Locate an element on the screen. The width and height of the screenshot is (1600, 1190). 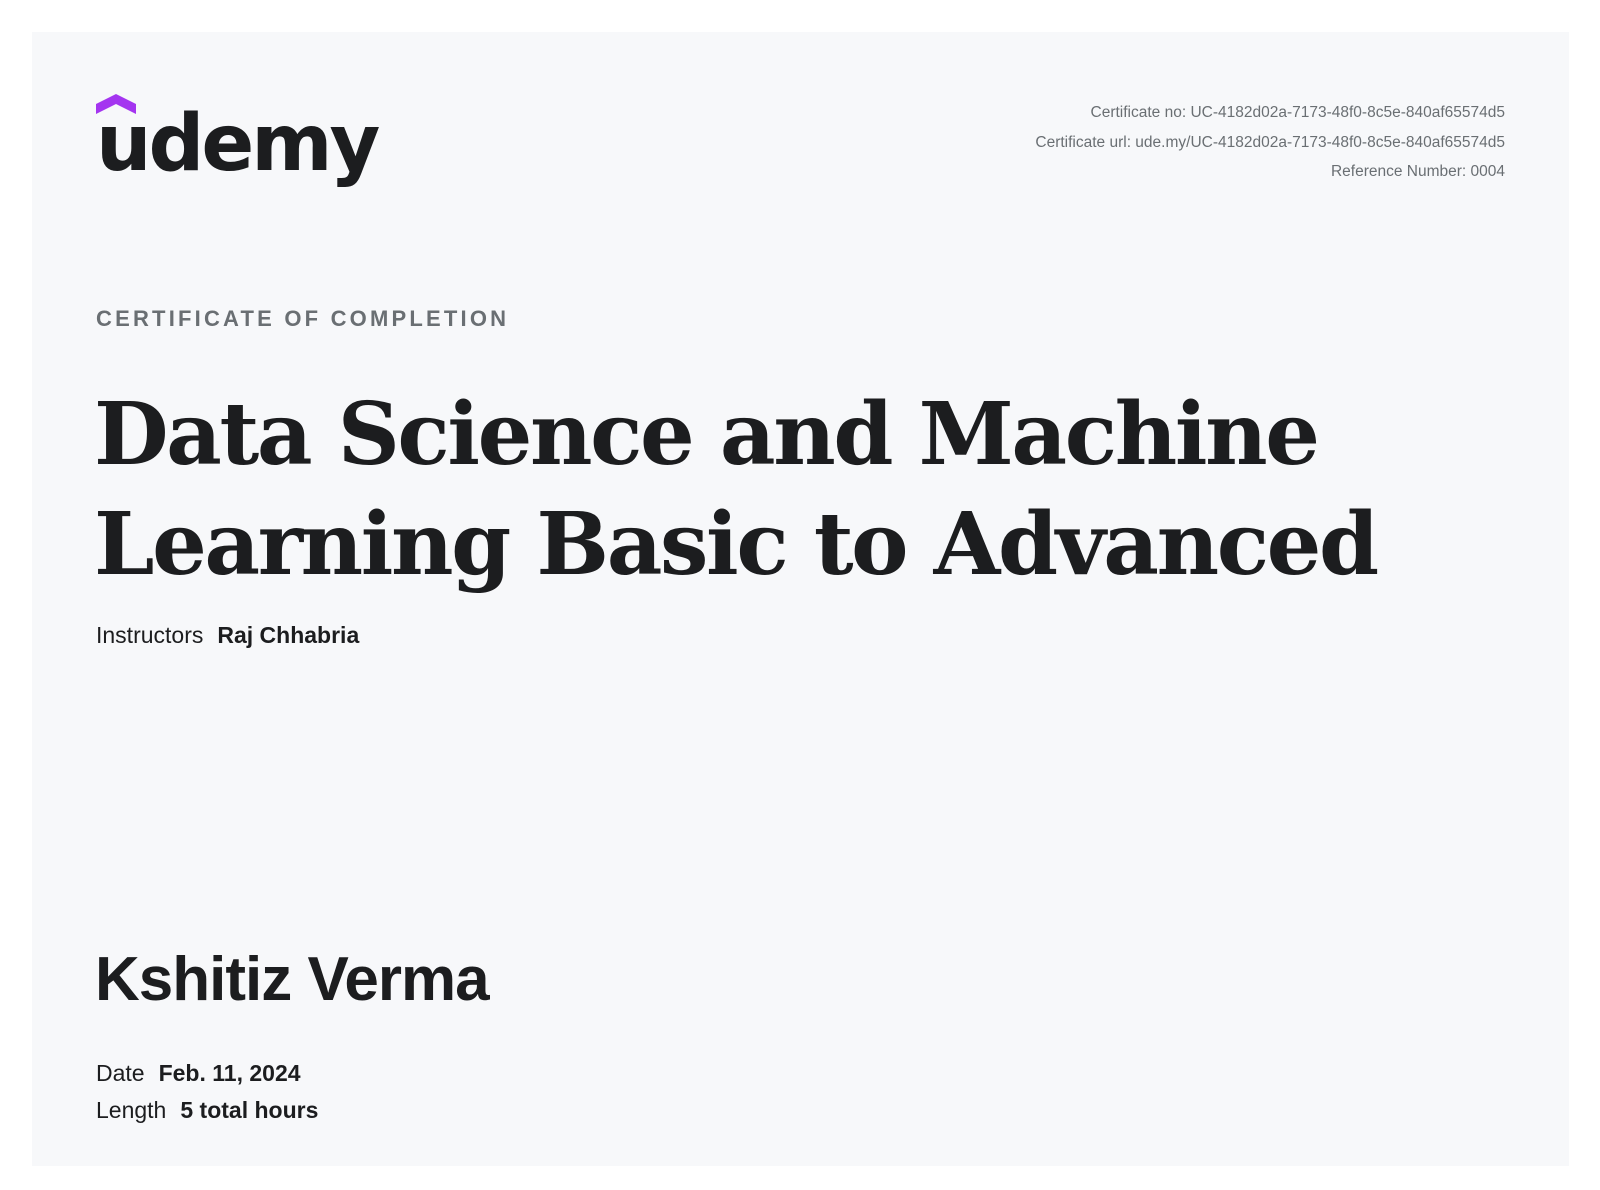
instructors-label: Instructors is located at coordinates (150, 635).